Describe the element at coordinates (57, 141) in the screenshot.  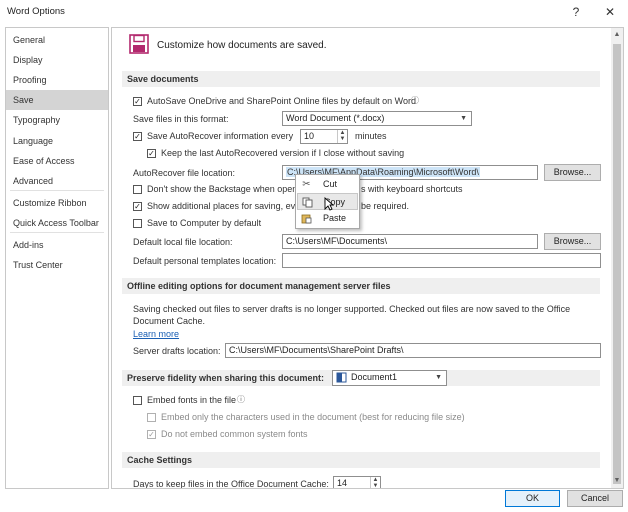
I see `nav-item-language: Language` at that location.